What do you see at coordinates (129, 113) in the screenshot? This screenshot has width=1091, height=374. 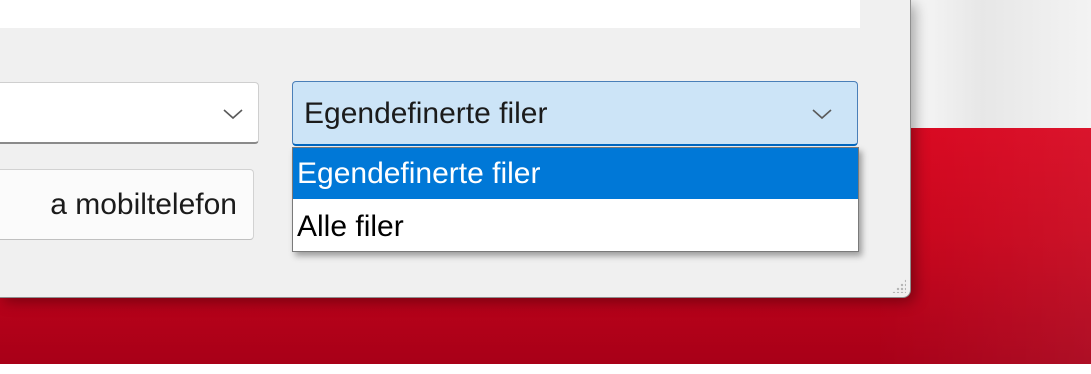 I see `filename-combobox` at bounding box center [129, 113].